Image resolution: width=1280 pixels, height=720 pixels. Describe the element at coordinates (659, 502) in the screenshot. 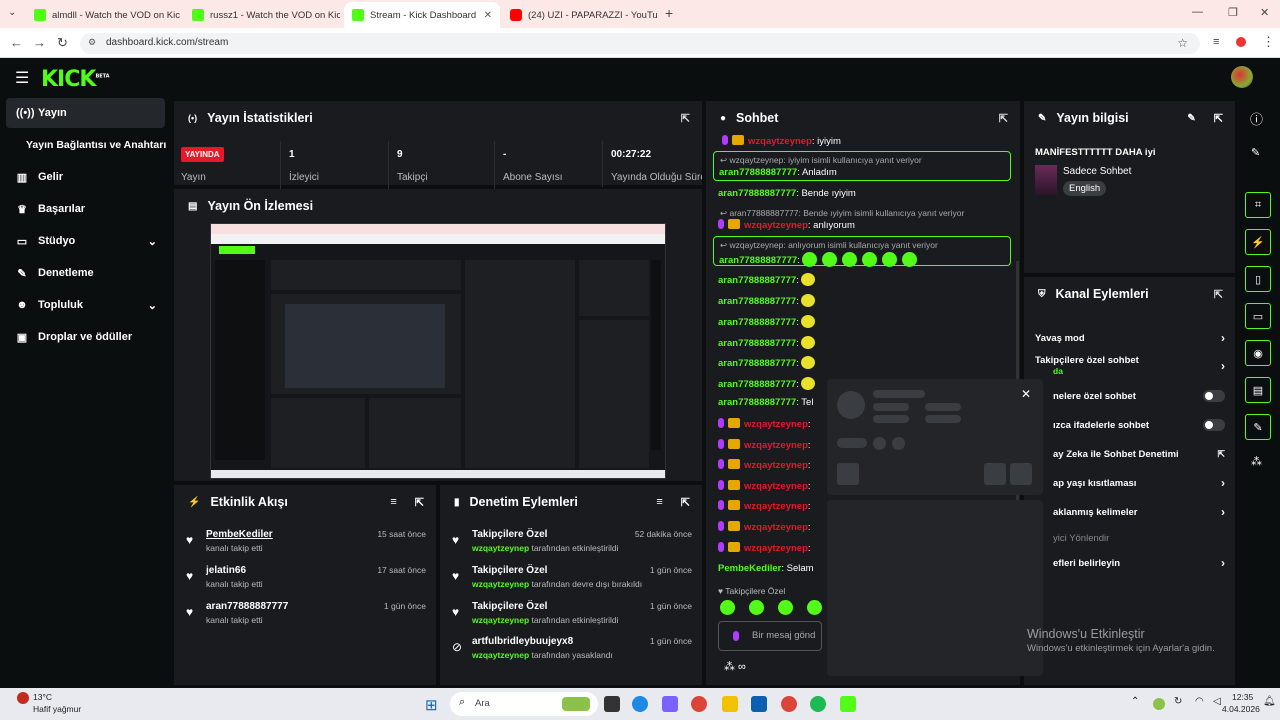

I see `filter-icon: ≡` at that location.